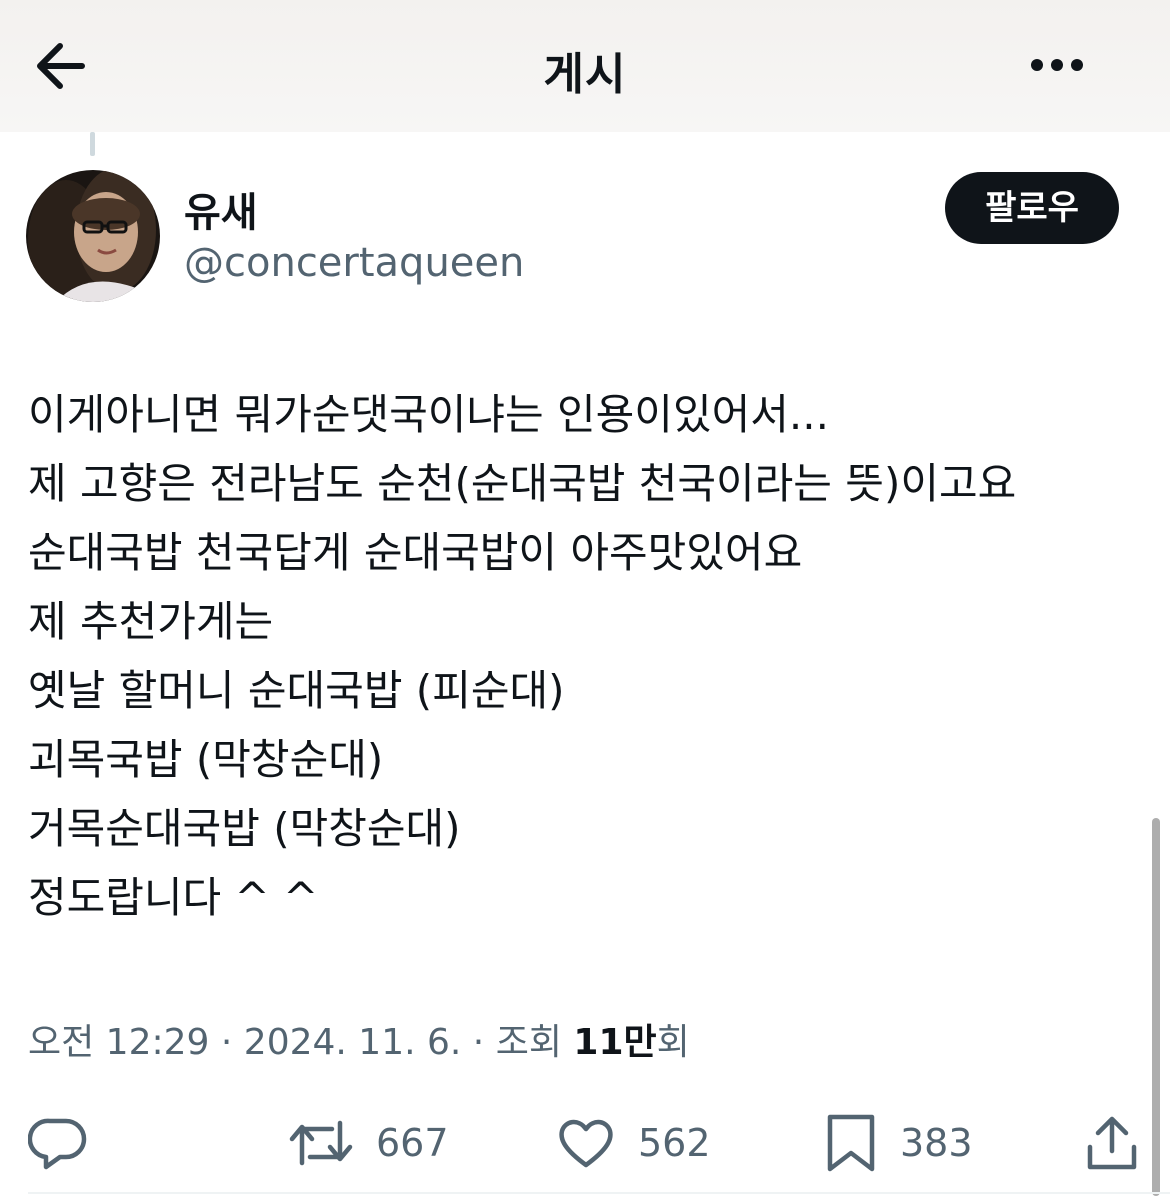 This screenshot has width=1170, height=1196. What do you see at coordinates (206, 759) in the screenshot?
I see `tweet-line: 괴목국밥 (막창순대)` at bounding box center [206, 759].